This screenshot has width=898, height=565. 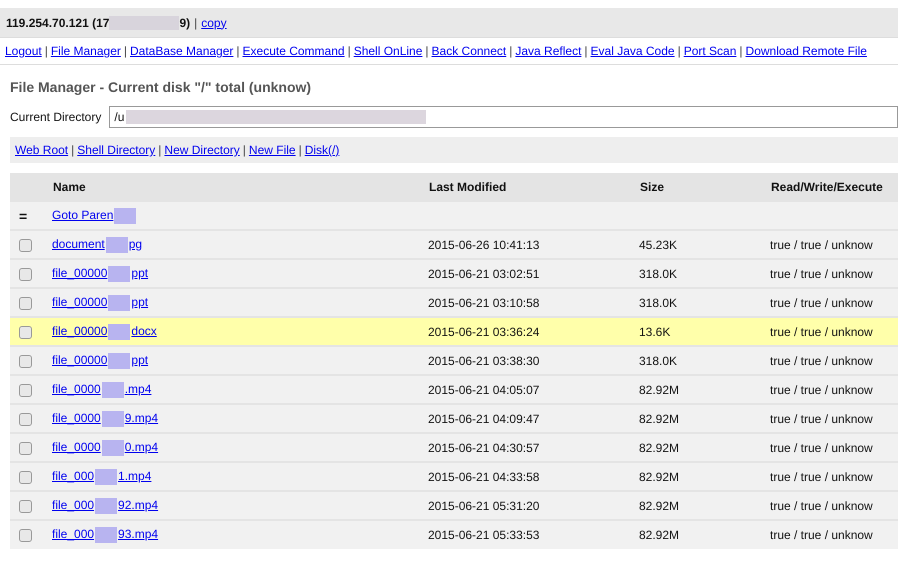 I want to click on parent-directory-link: Goto Paren, so click(x=83, y=215).